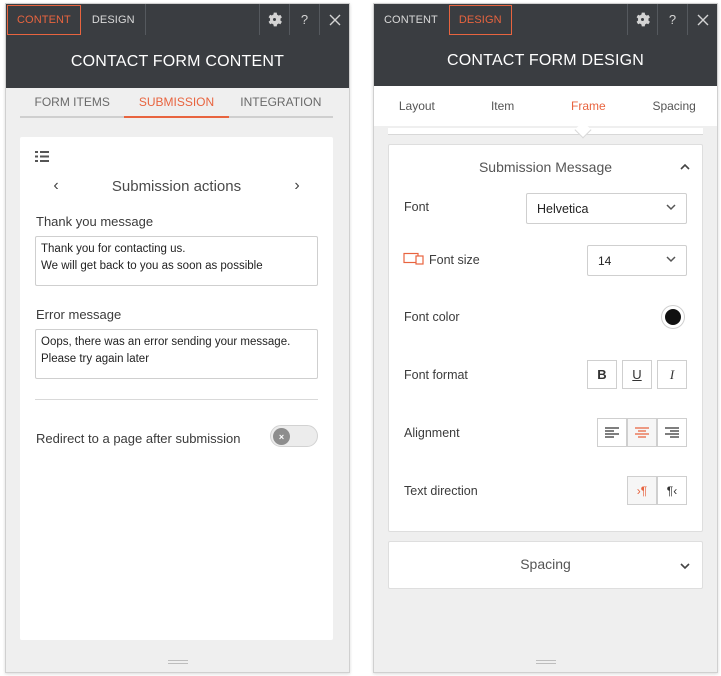 This screenshot has height=676, width=721. What do you see at coordinates (642, 432) in the screenshot?
I see `align-center-icon` at bounding box center [642, 432].